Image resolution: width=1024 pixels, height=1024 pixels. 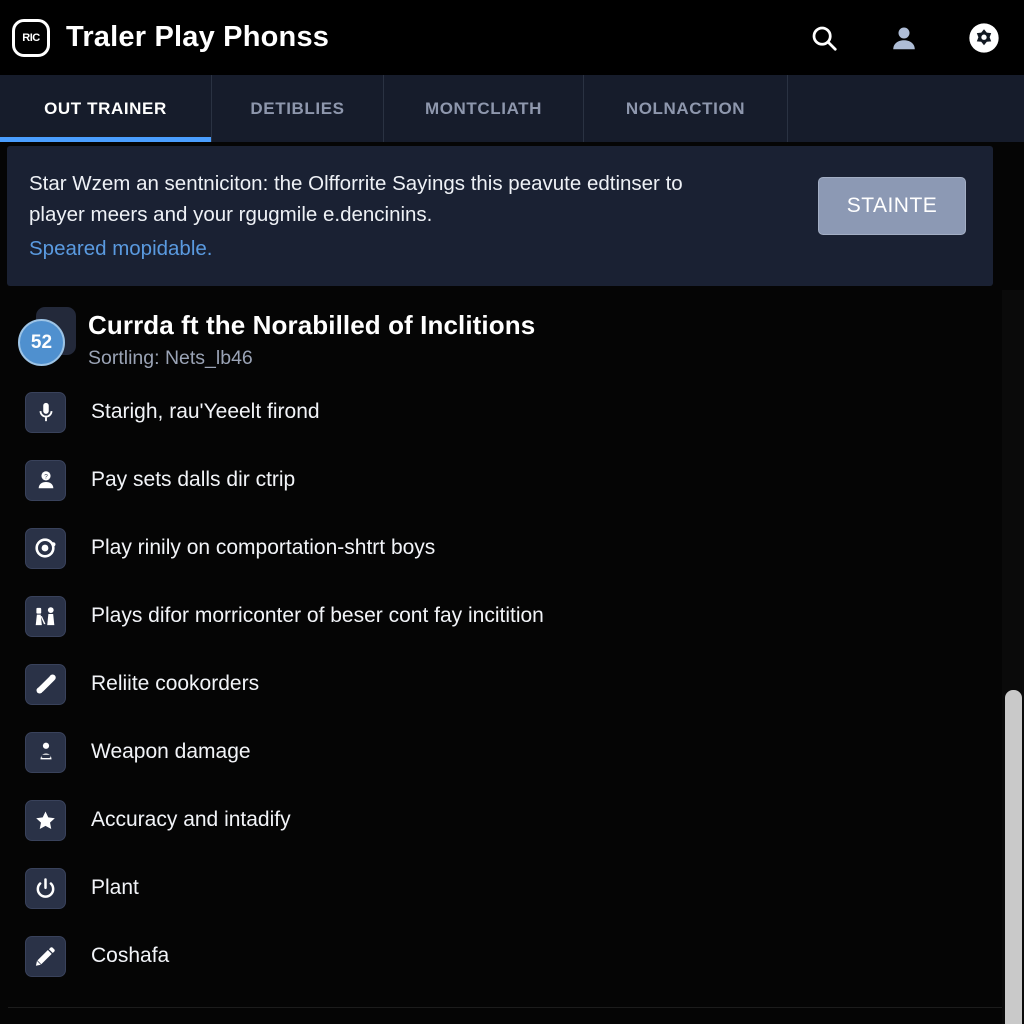 What do you see at coordinates (205, 411) in the screenshot?
I see `list-item-label: Starigh, rau'Yeeelt firond` at bounding box center [205, 411].